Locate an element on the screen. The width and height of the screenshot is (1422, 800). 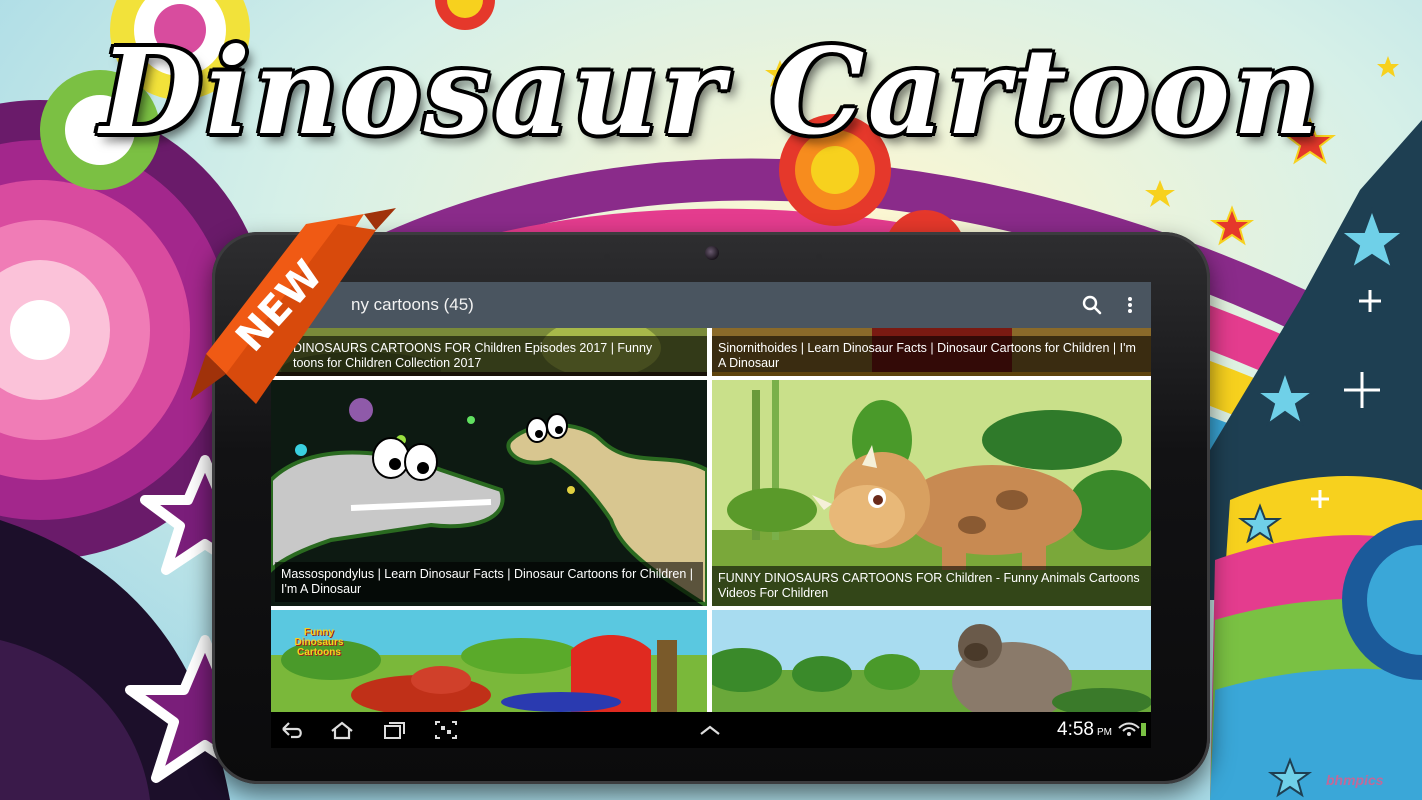
app-title: ny cartoons (45) is located at coordinates (412, 304).